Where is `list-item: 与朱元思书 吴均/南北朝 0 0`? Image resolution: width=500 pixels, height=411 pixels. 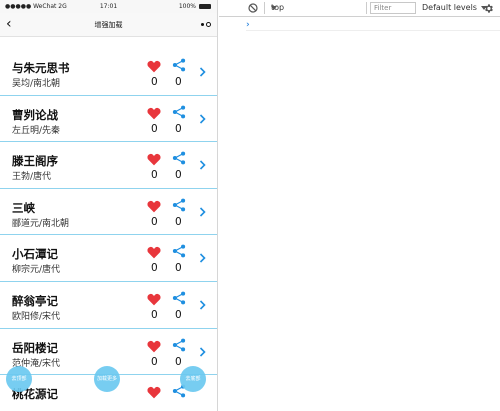 list-item: 与朱元思书 吴均/南北朝 0 0 is located at coordinates (108, 72).